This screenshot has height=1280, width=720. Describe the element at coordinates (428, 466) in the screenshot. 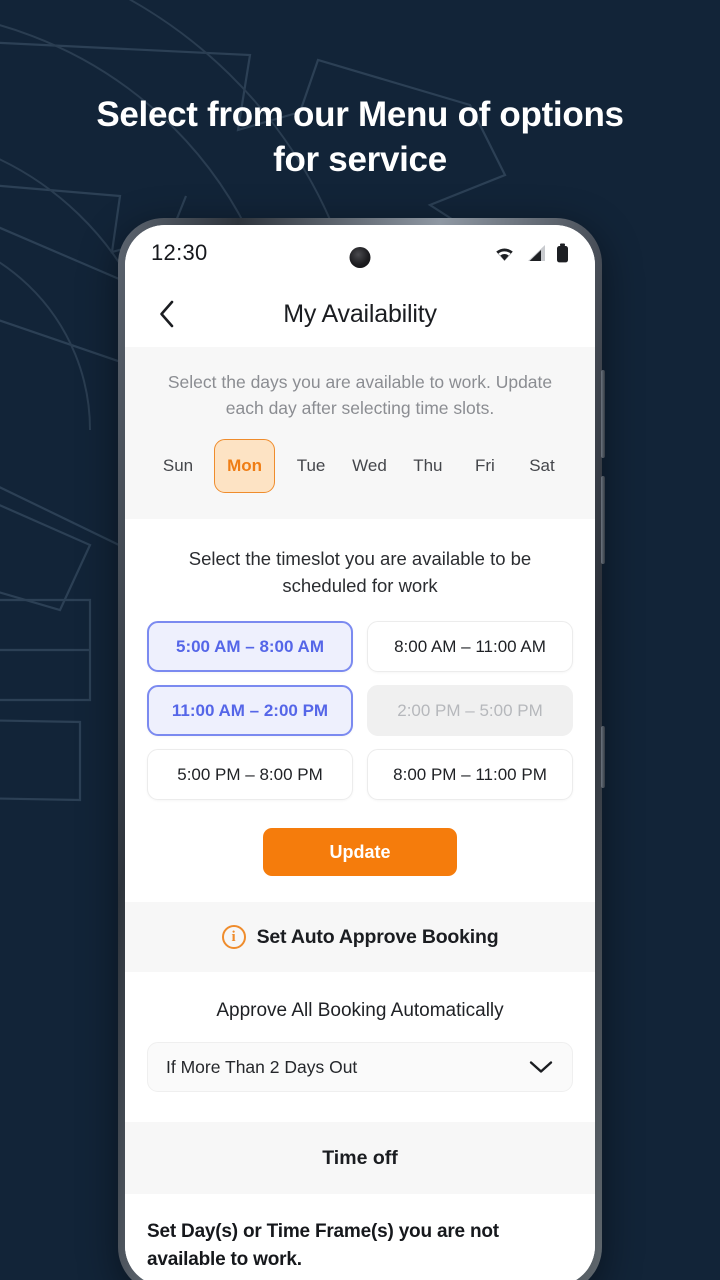

I see `day-chip-thu: Thu` at that location.